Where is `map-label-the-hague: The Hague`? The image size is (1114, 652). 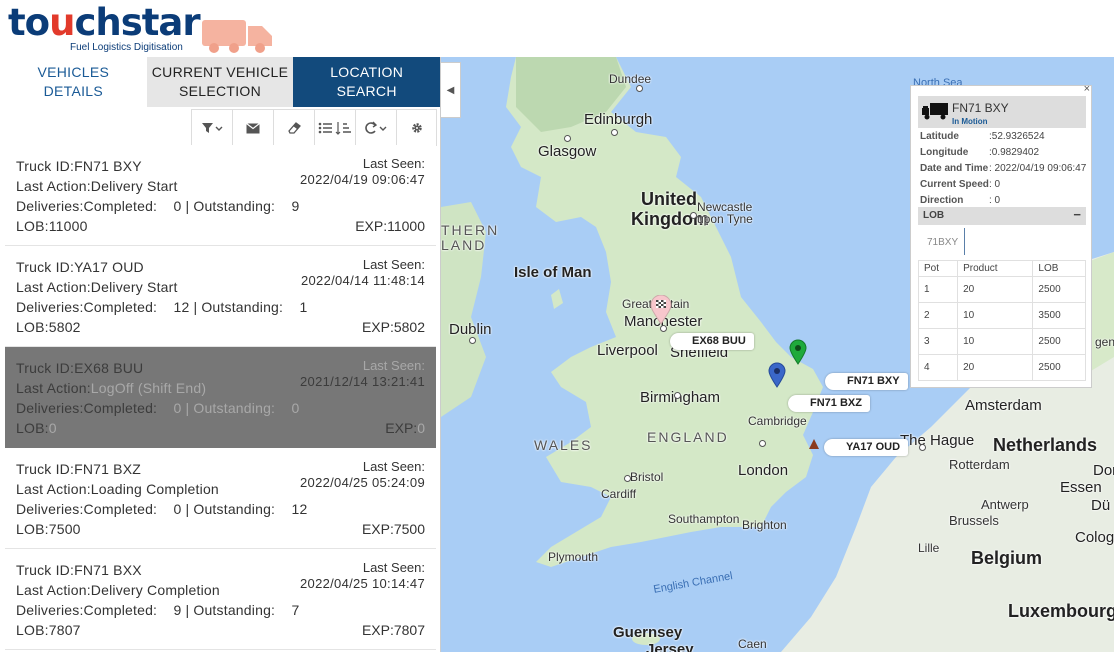
map-label-the-hague: The Hague is located at coordinates (937, 440).